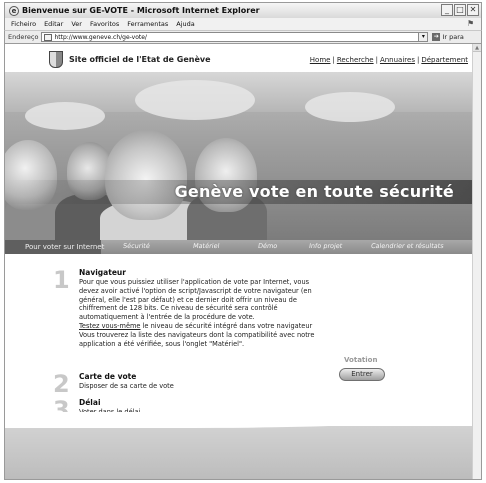 Image resolution: width=486 pixels, height=483 pixels. Describe the element at coordinates (314, 191) in the screenshot. I see `hero-slogan: Genève vote en toute sécurité` at that location.